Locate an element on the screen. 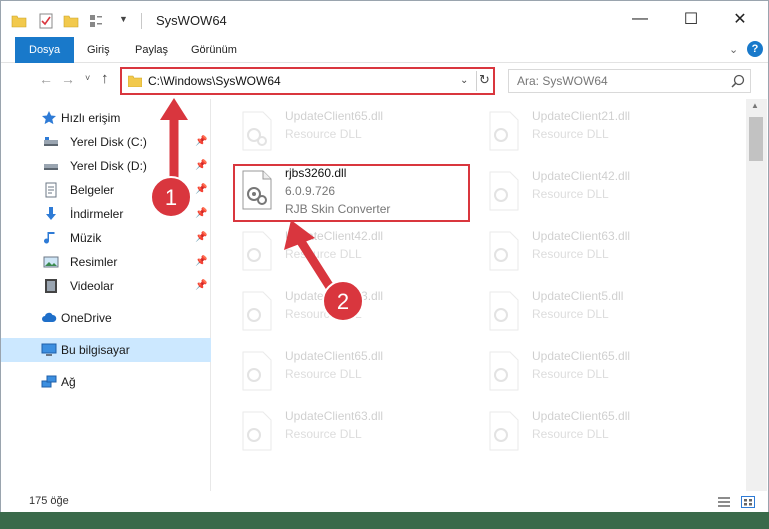  window-title: SysWOW64 is located at coordinates (191, 20).